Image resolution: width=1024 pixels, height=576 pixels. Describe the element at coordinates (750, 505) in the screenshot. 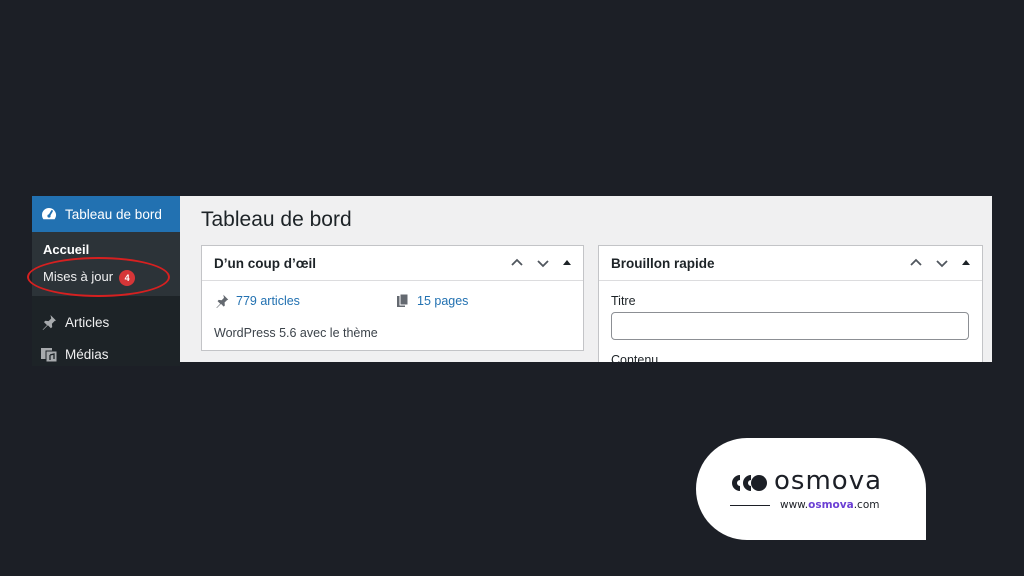

I see `logo-divider` at that location.